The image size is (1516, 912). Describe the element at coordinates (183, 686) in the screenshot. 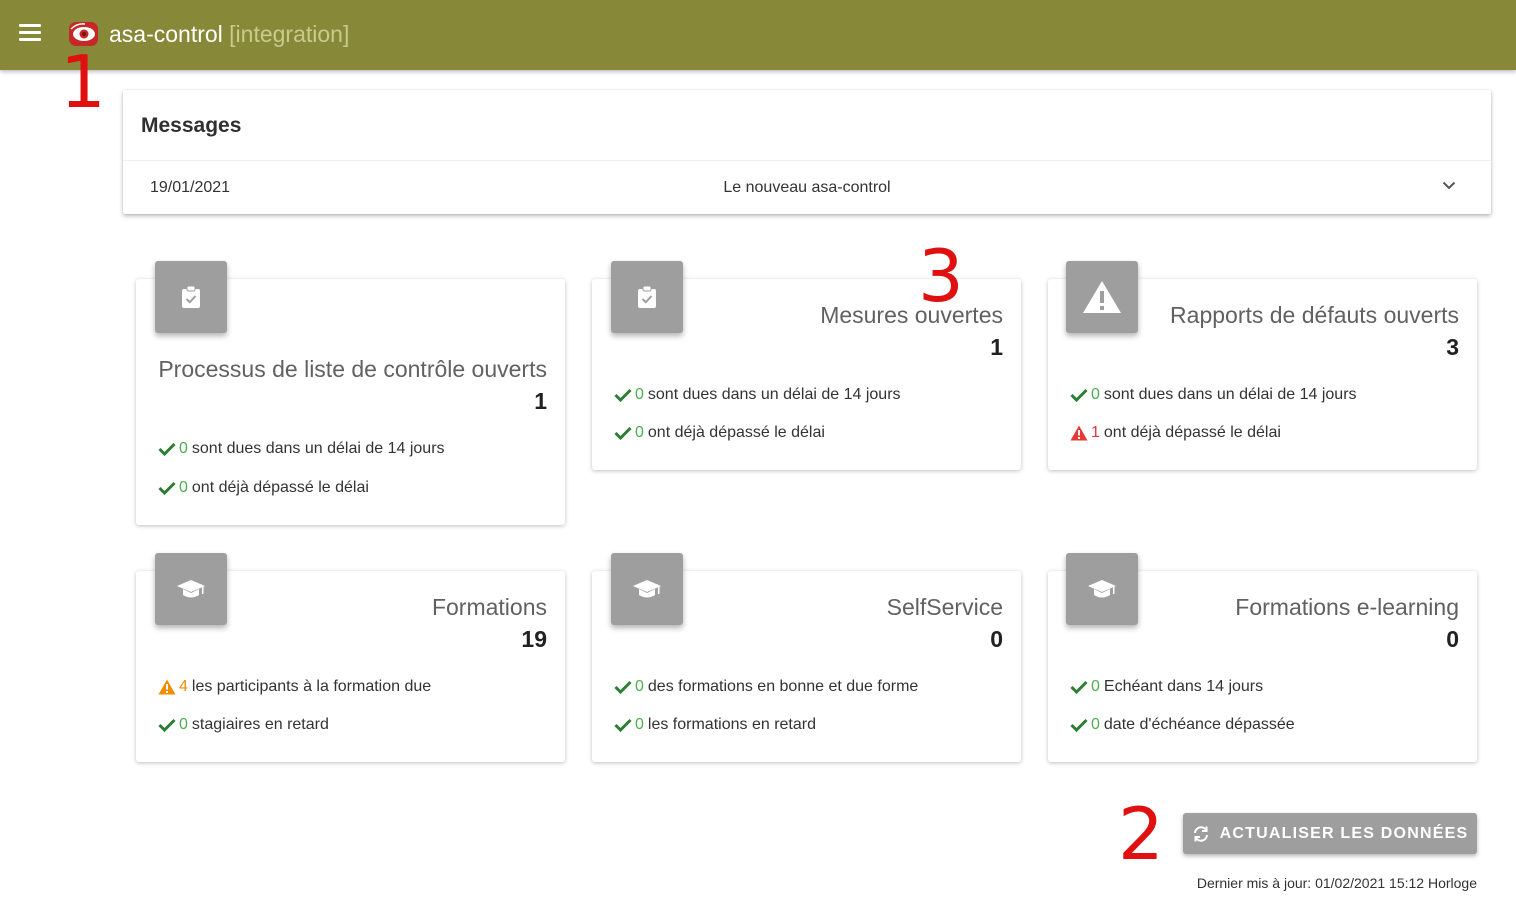

I see `stat-value: 4` at that location.